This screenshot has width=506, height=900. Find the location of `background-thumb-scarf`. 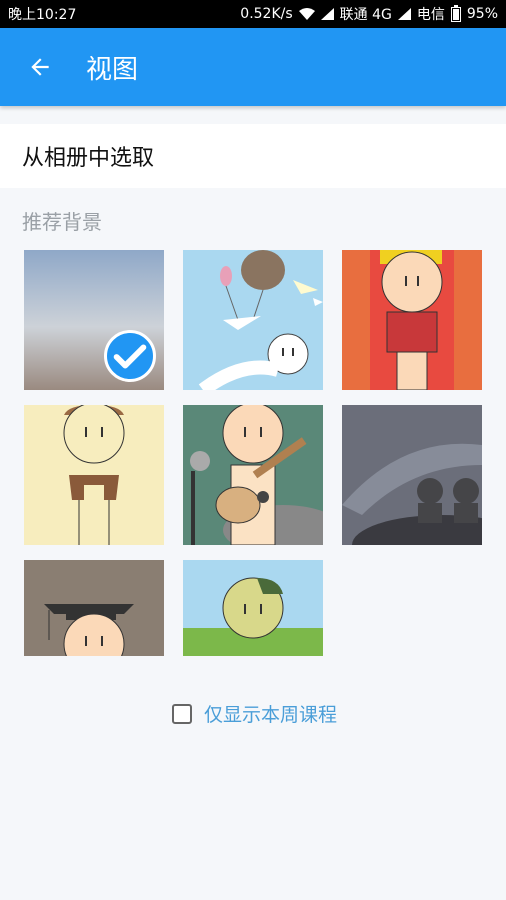

background-thumb-scarf is located at coordinates (94, 475).